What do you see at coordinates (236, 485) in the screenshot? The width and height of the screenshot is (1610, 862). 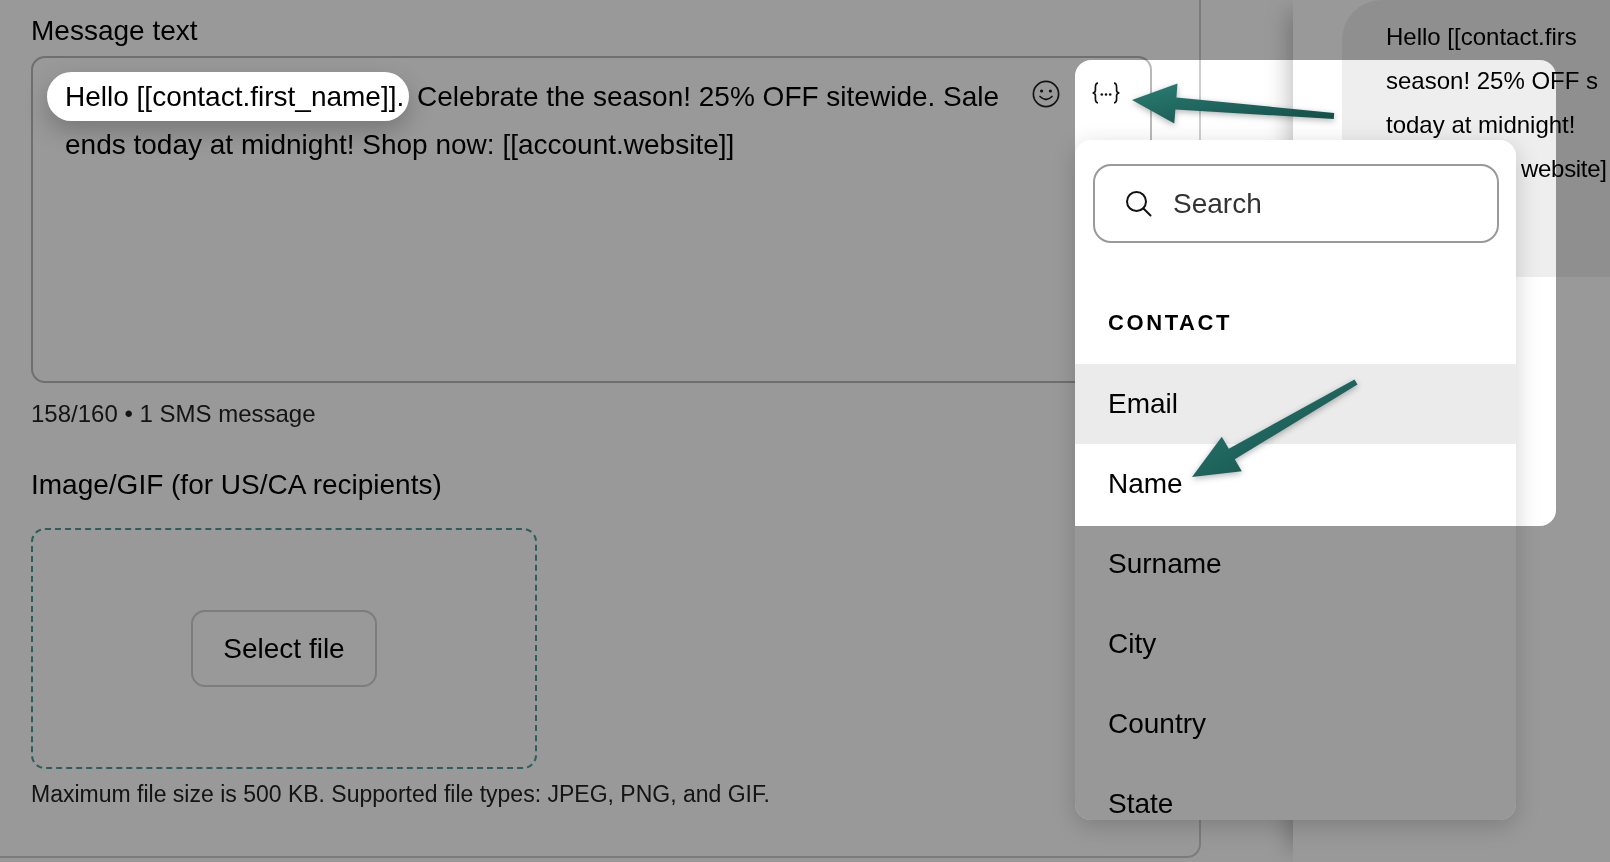 I see `field-label: Image/GIF (for US/CA recipients)` at bounding box center [236, 485].